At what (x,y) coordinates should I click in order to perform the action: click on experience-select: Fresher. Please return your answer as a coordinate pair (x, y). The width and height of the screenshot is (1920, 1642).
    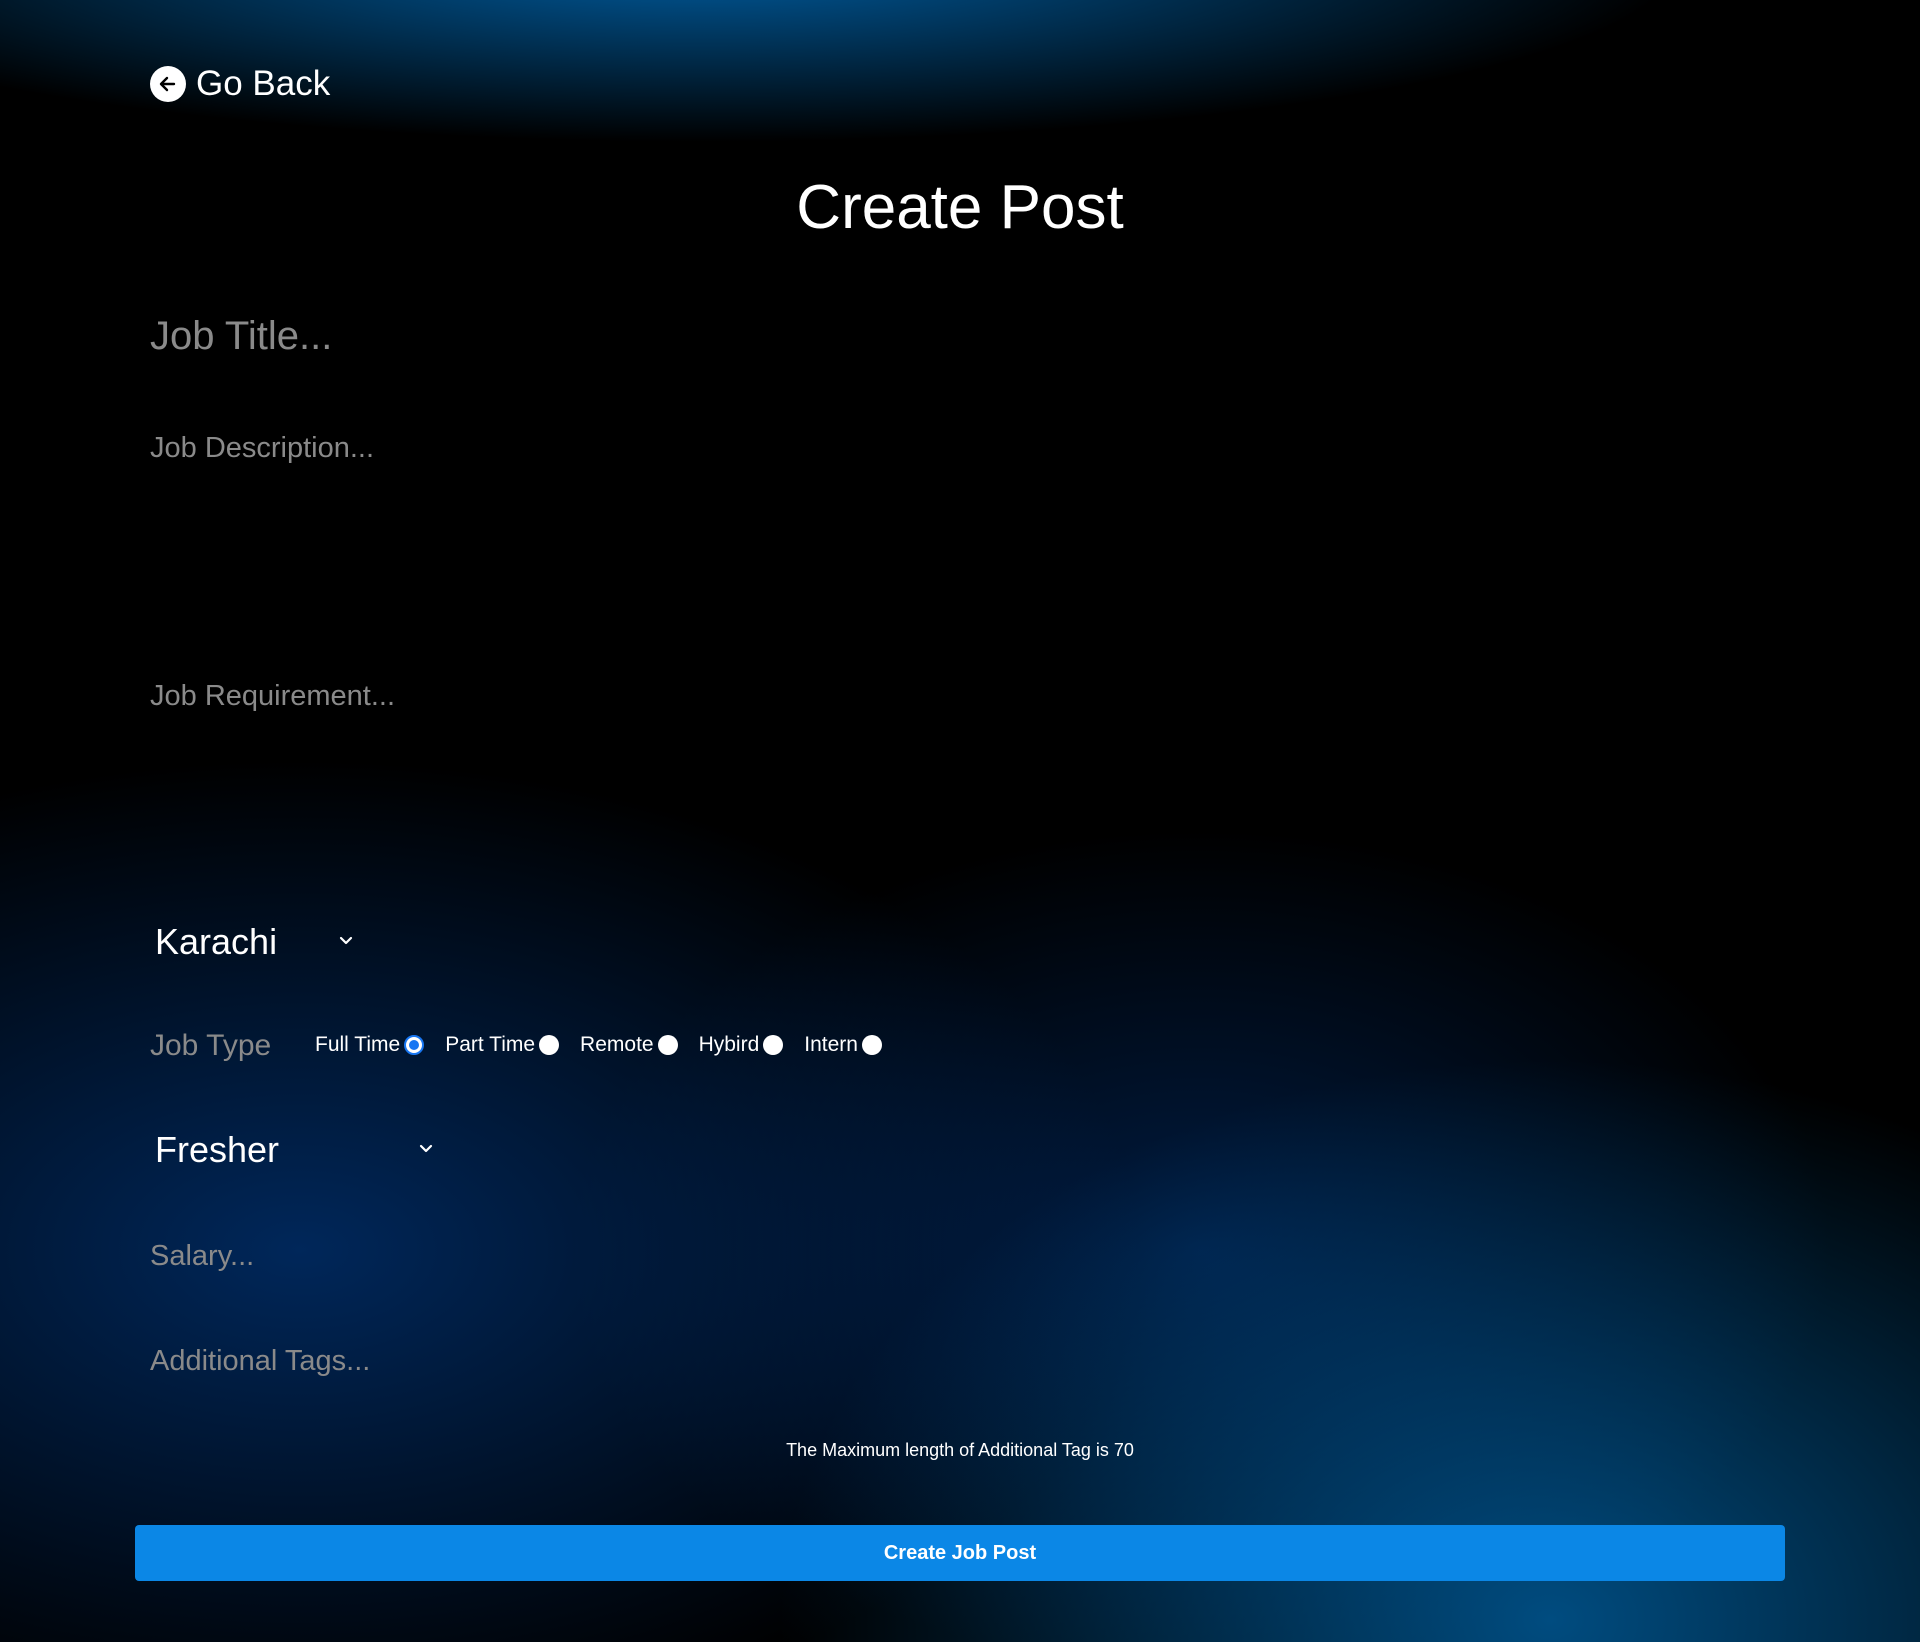
    Looking at the image, I should click on (295, 1150).